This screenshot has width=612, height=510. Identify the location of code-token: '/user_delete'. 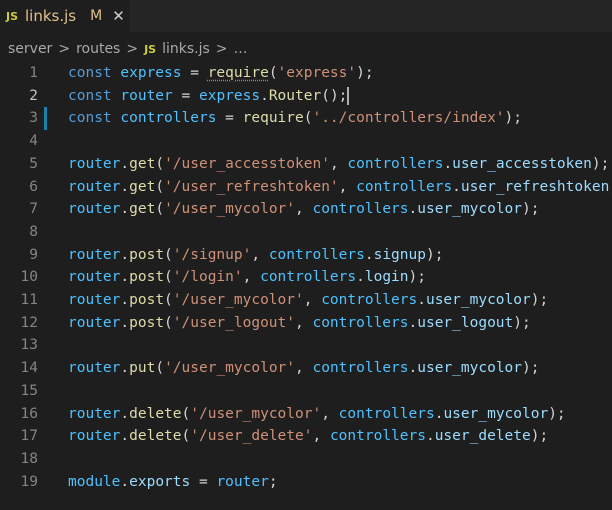
(251, 436).